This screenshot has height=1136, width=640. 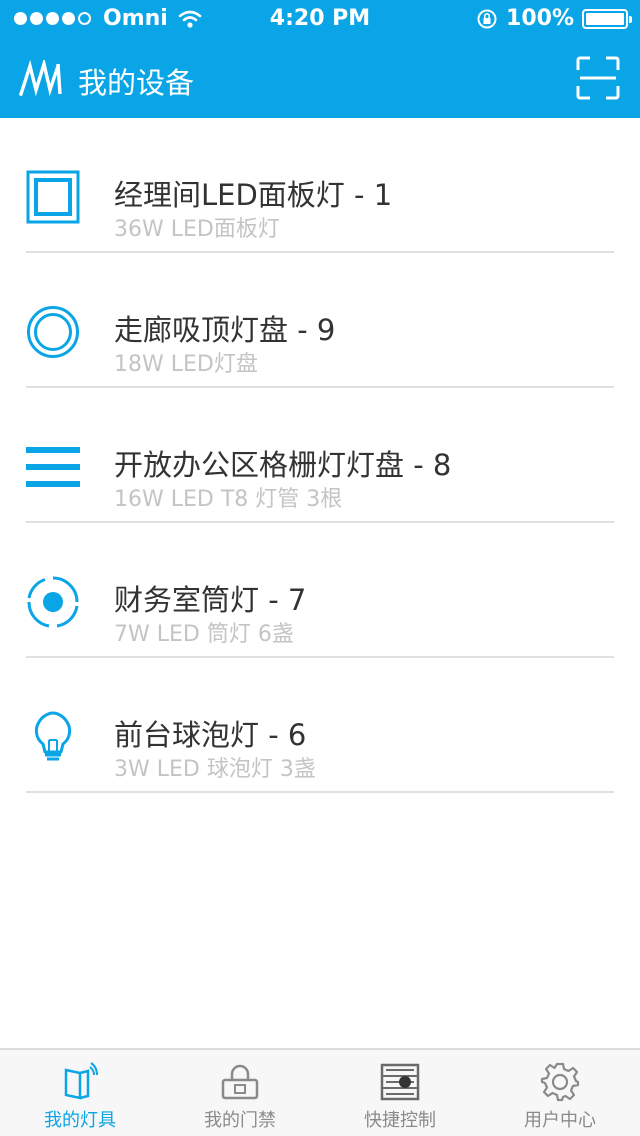 What do you see at coordinates (210, 735) in the screenshot?
I see `device-title: 前台球泡灯 - 6` at bounding box center [210, 735].